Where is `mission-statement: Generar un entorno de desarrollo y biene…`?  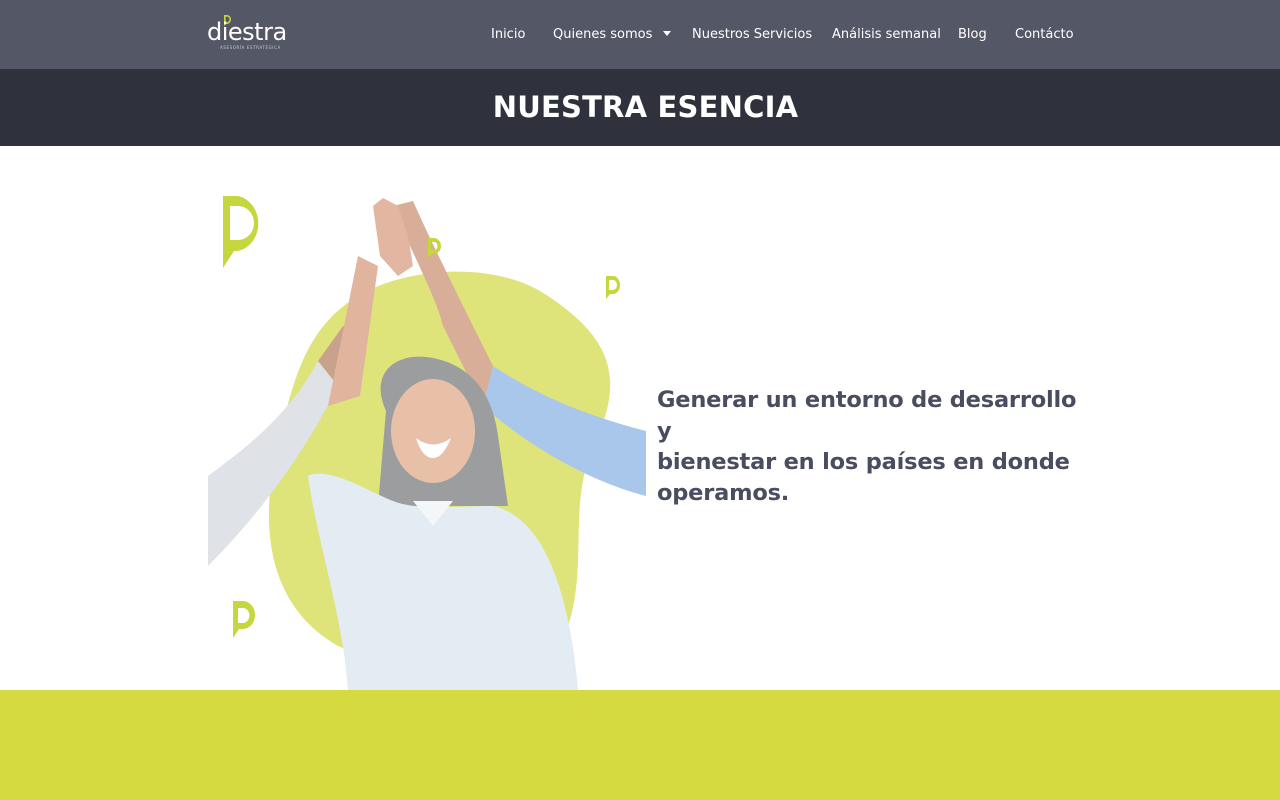
mission-statement: Generar un entorno de desarrollo y biene… is located at coordinates (867, 446).